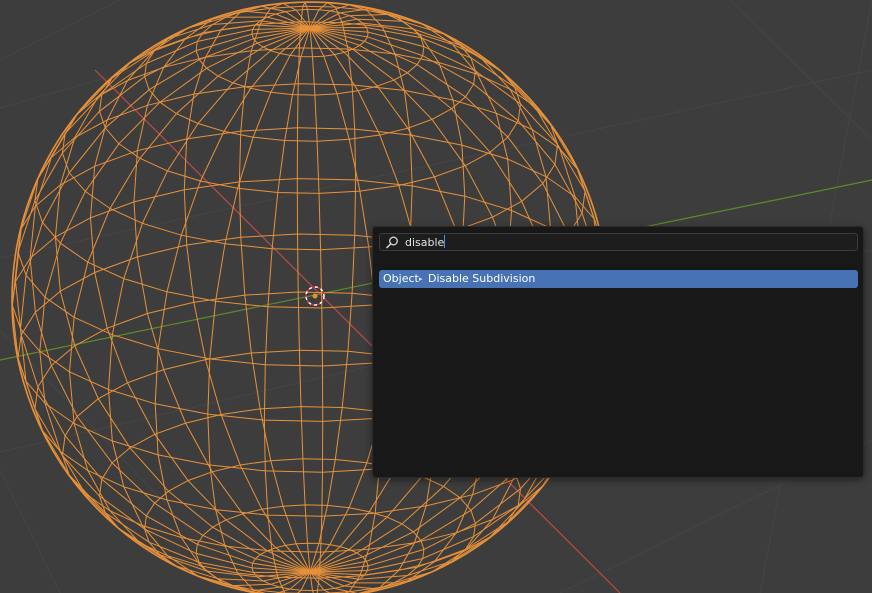 The image size is (872, 593). I want to click on search-result-disable-subdivision: Object ▸ Disable Subdivision, so click(618, 279).